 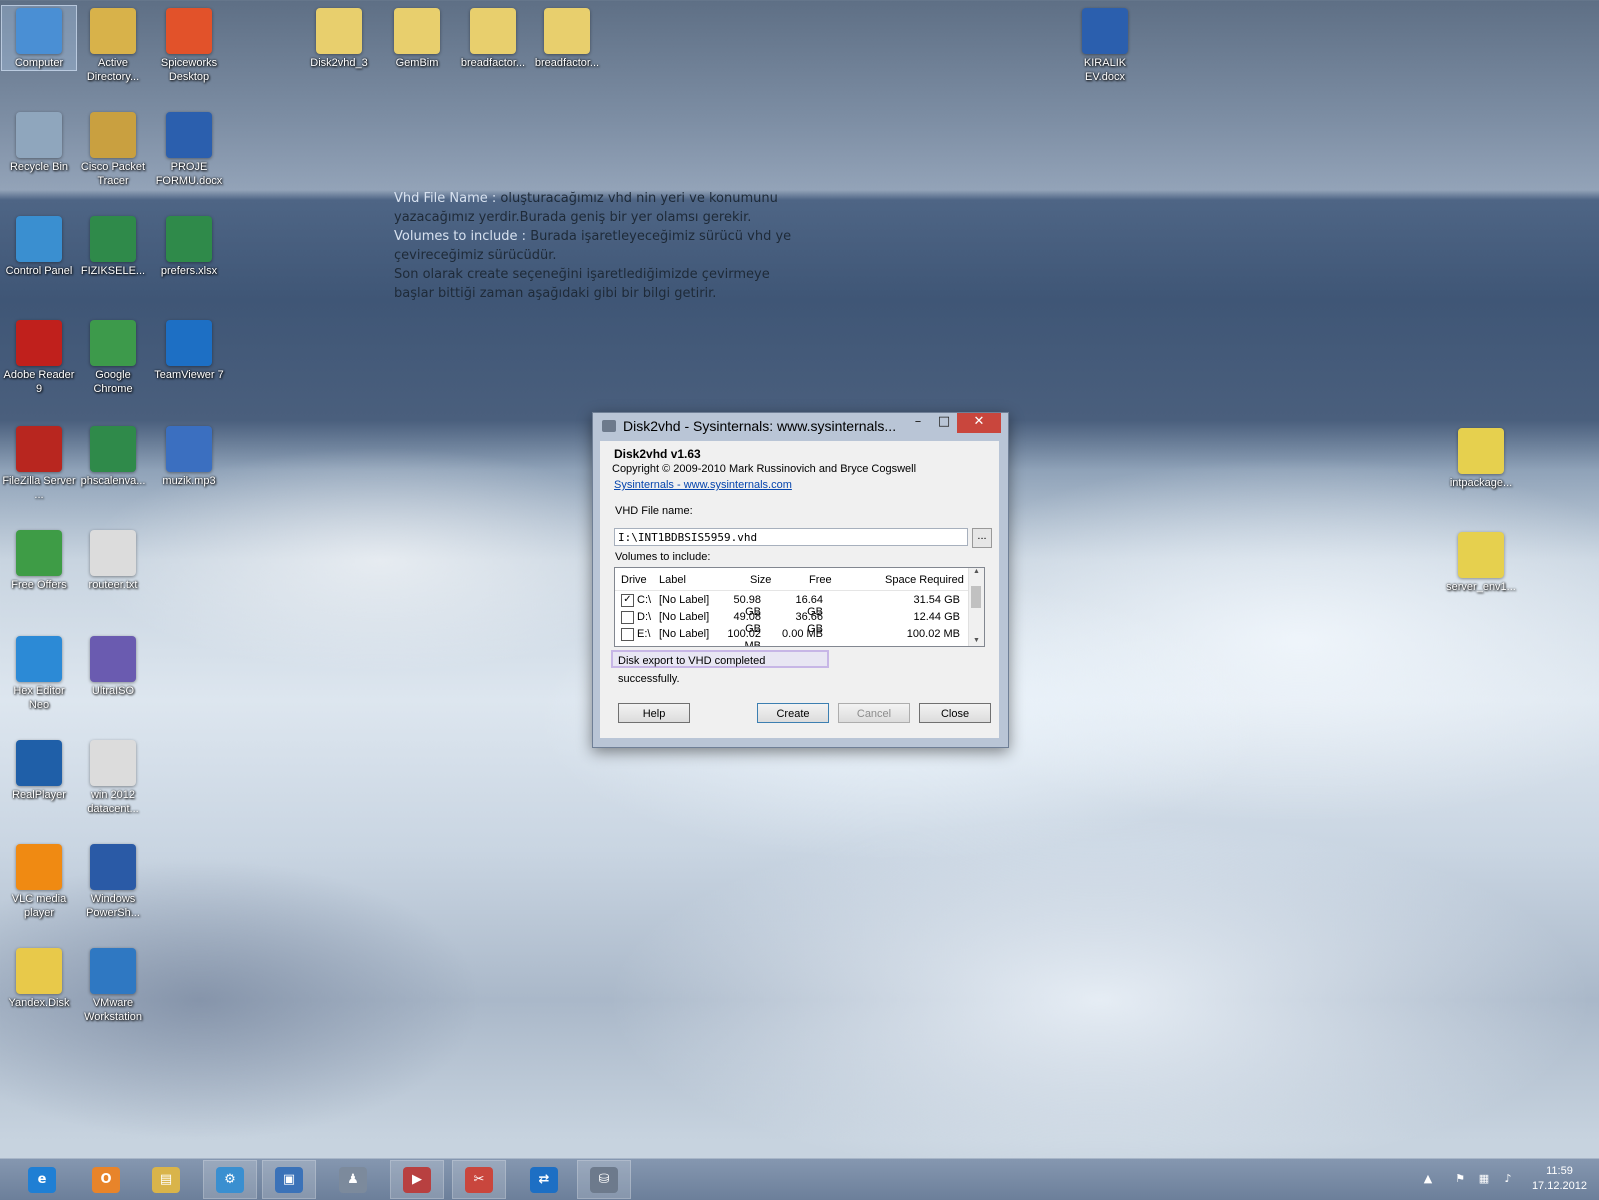 What do you see at coordinates (792, 605) in the screenshot?
I see `volume-row: ✓ C:\ [No Label] 50.98 GB 16.64 GB 31.54 GB` at bounding box center [792, 605].